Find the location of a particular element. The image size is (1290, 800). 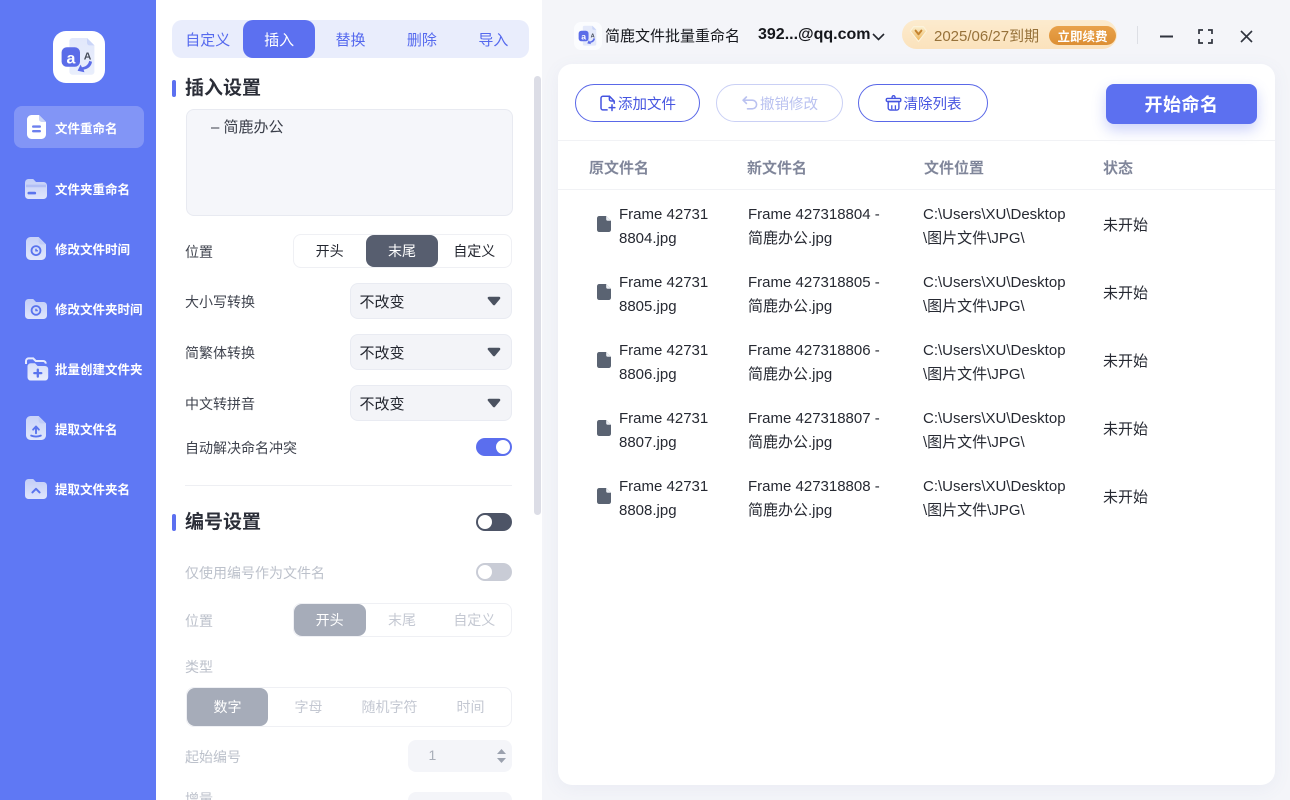

svg-text: A is located at coordinates (88, 57).